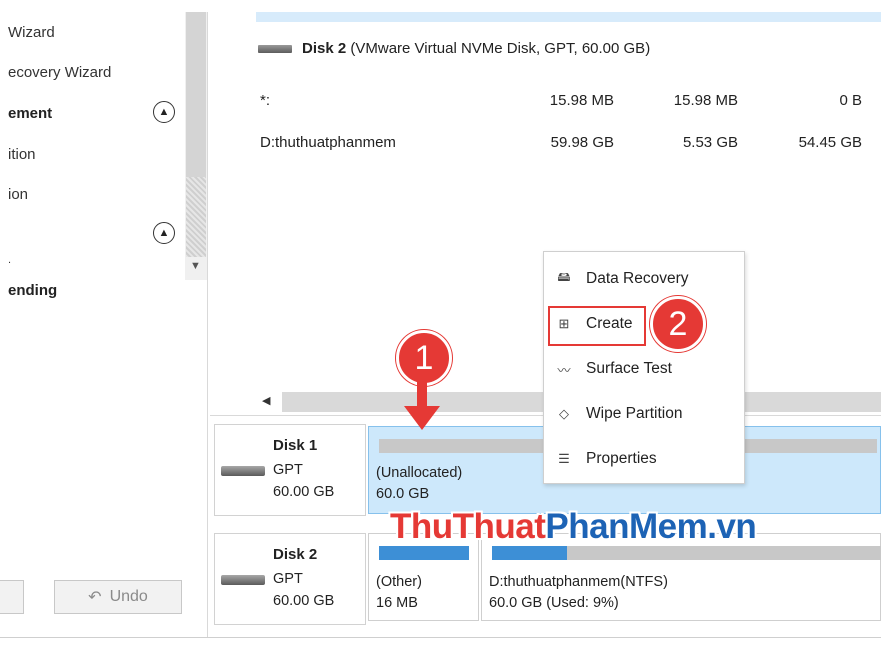  Describe the element at coordinates (629, 368) in the screenshot. I see `menu-item-label: Surface Test` at that location.